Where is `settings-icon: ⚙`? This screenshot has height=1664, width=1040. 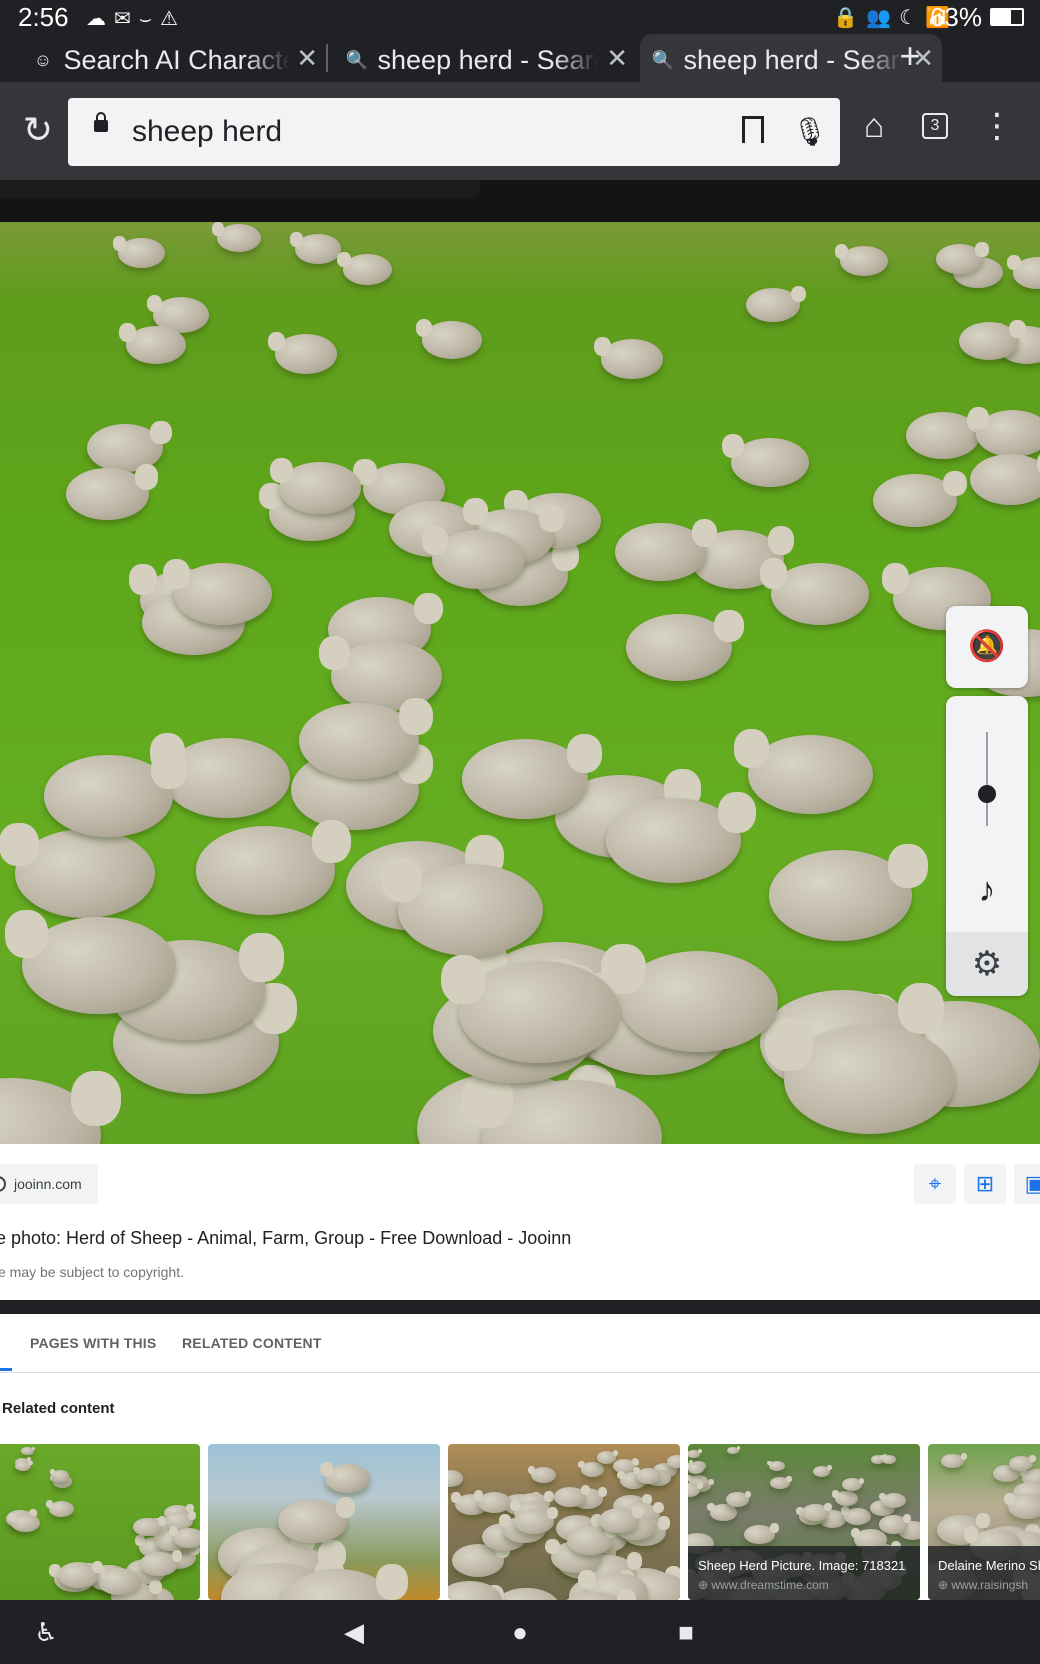
settings-icon: ⚙ is located at coordinates (987, 964).